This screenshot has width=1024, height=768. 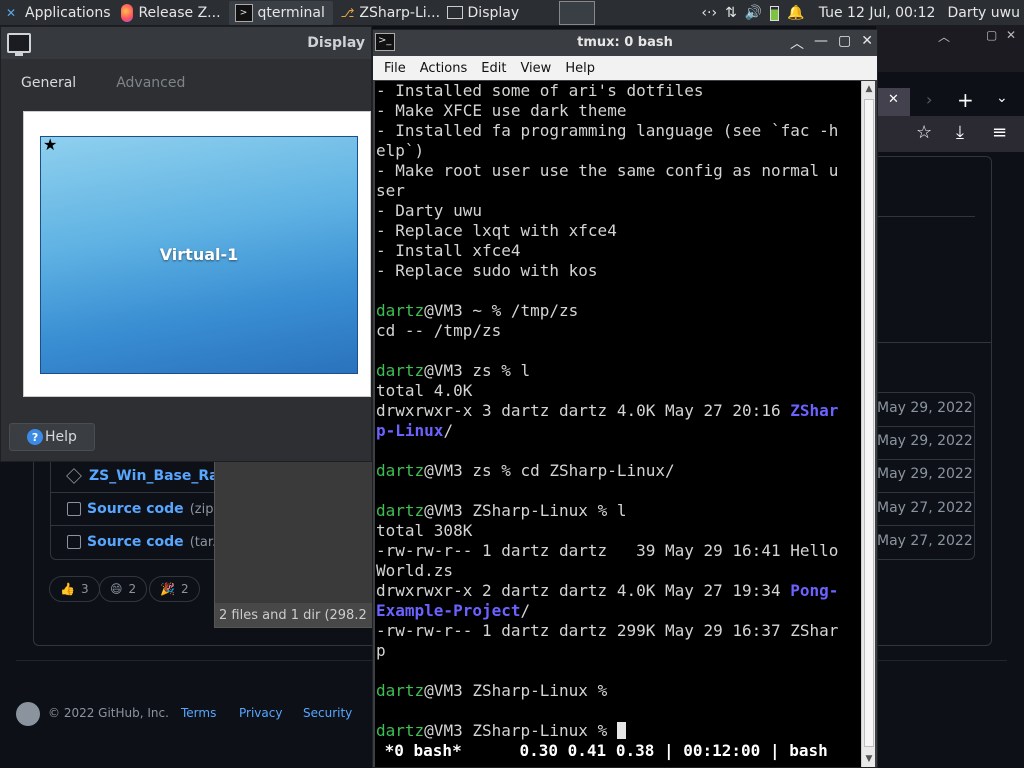 What do you see at coordinates (869, 89) in the screenshot?
I see `scroll-up-icon: ▲` at bounding box center [869, 89].